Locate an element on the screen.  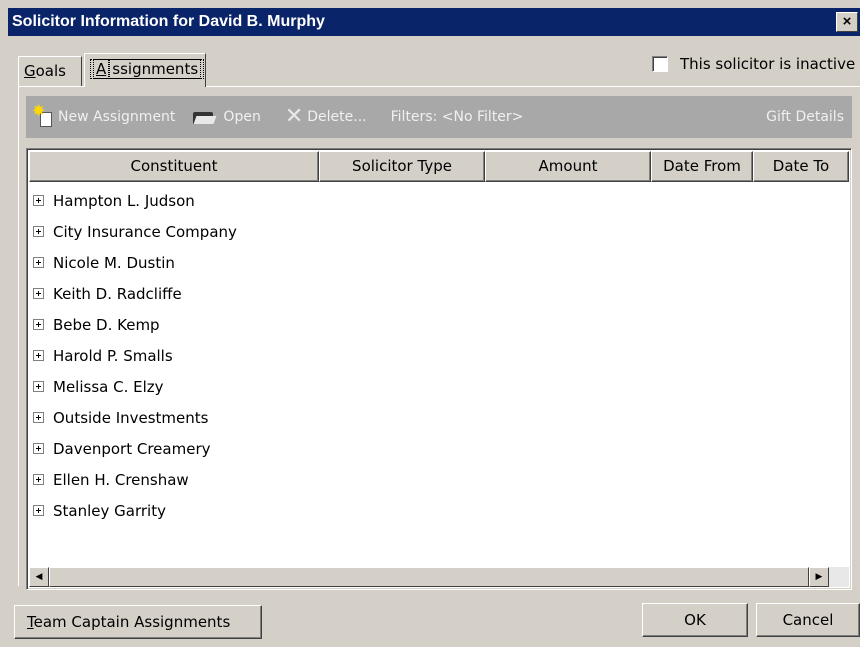
arrow-left-icon: ◀ is located at coordinates (39, 577).